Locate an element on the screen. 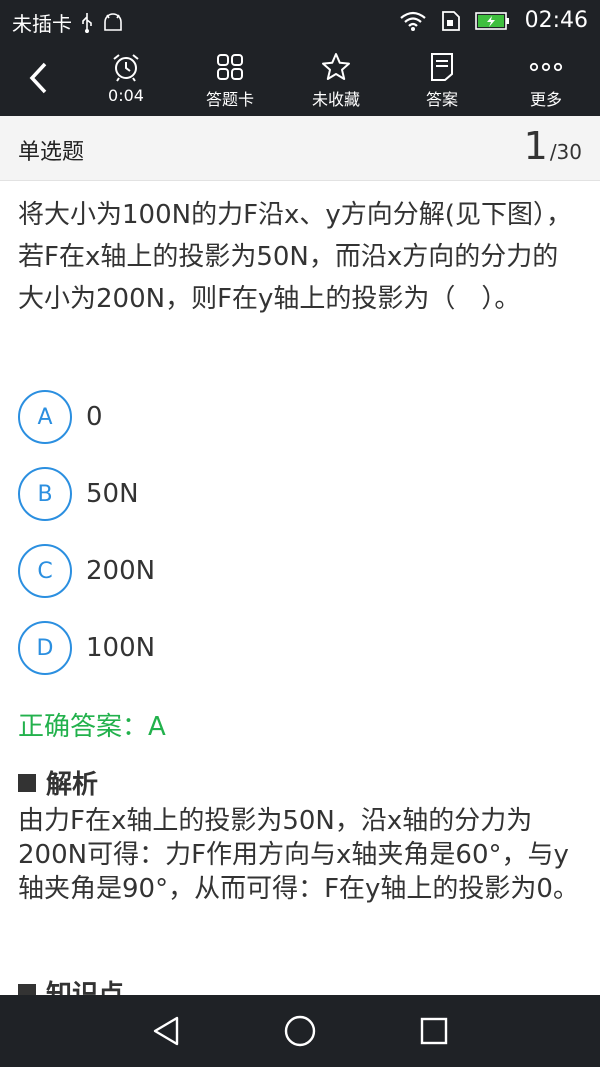 The image size is (600, 1067). option-c: C 200N is located at coordinates (298, 571).